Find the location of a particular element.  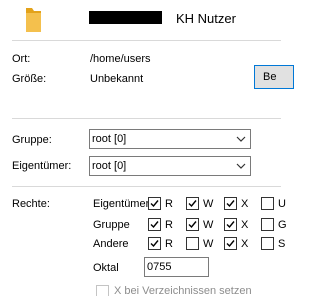

folder-name: KH Nutzer is located at coordinates (206, 18).